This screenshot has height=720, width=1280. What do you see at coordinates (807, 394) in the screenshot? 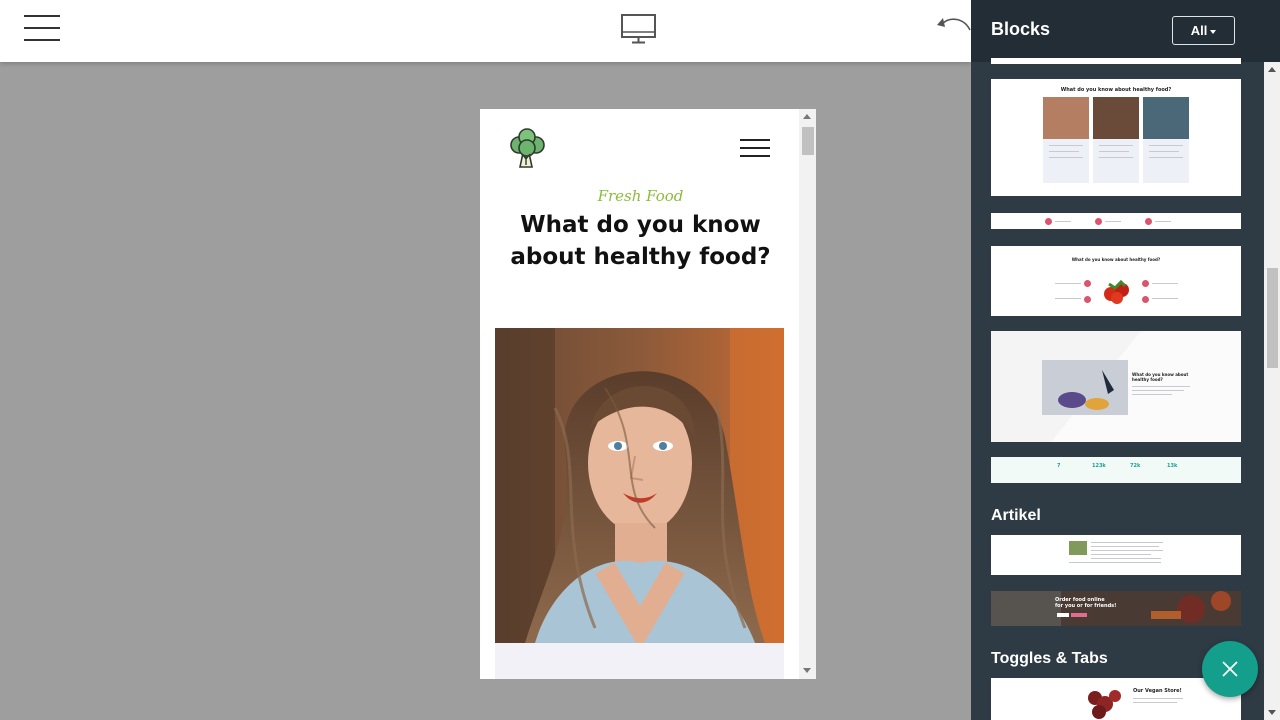
I see `preview-scrollbar` at bounding box center [807, 394].